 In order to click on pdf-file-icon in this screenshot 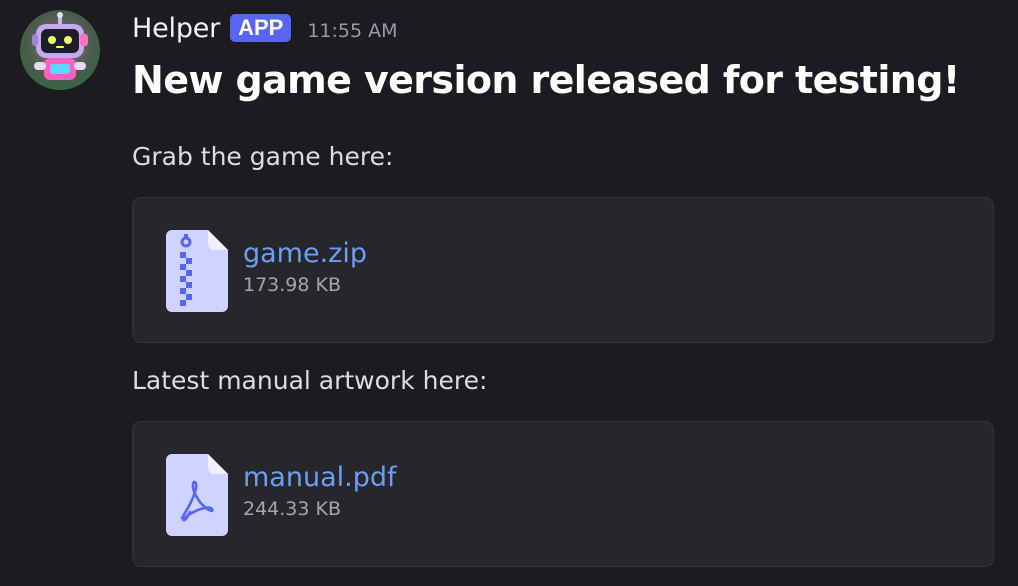, I will do `click(197, 495)`.